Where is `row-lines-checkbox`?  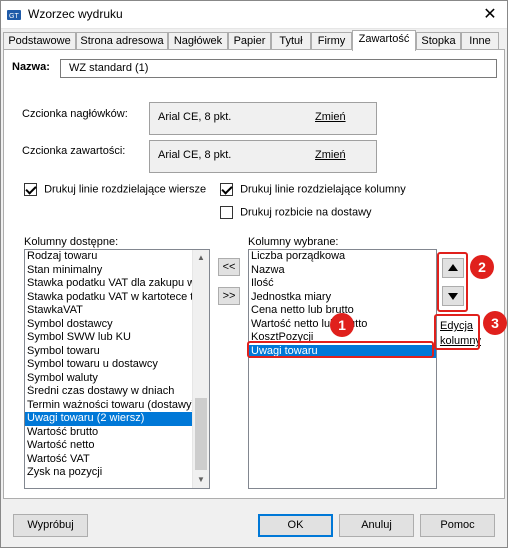 row-lines-checkbox is located at coordinates (30, 189).